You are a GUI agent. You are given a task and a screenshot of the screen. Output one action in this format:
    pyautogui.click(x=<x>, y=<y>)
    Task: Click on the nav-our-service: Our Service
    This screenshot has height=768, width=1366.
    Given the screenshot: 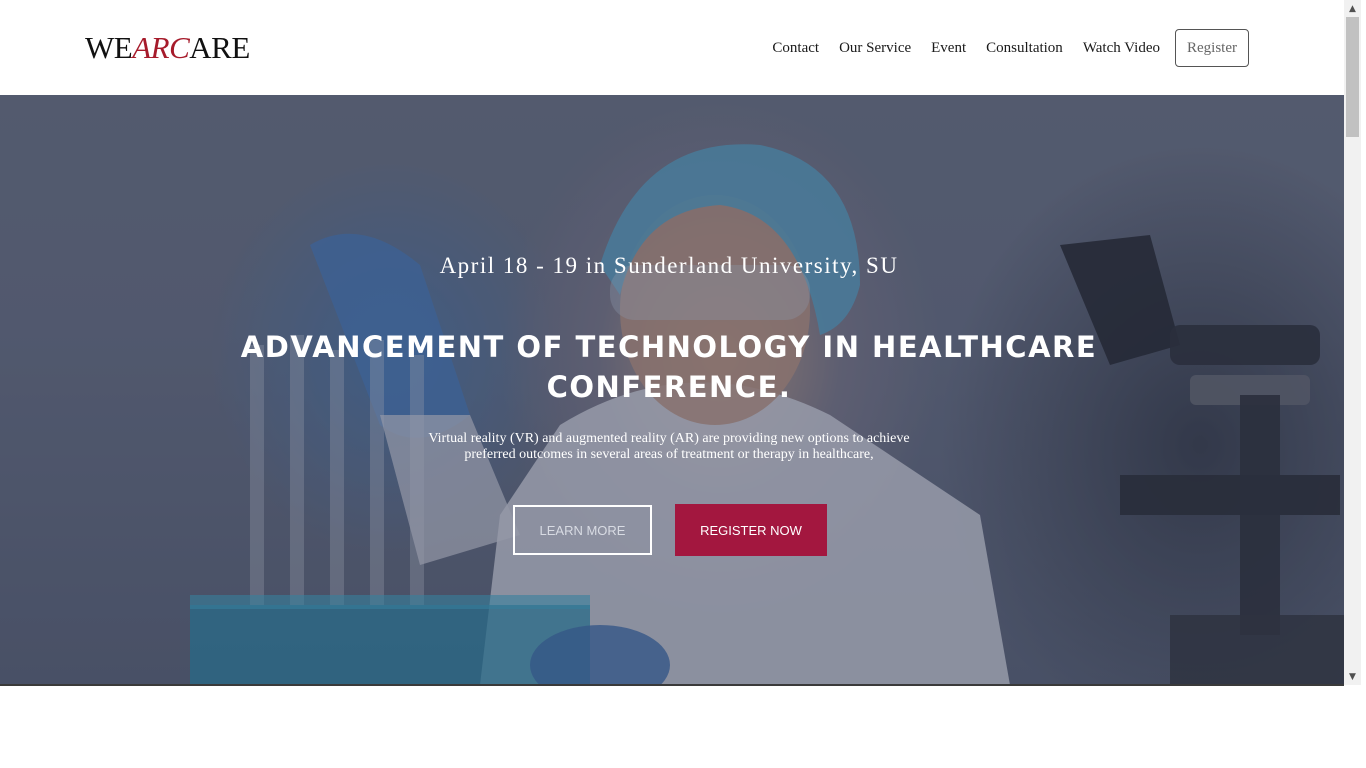 What is the action you would take?
    pyautogui.click(x=875, y=48)
    